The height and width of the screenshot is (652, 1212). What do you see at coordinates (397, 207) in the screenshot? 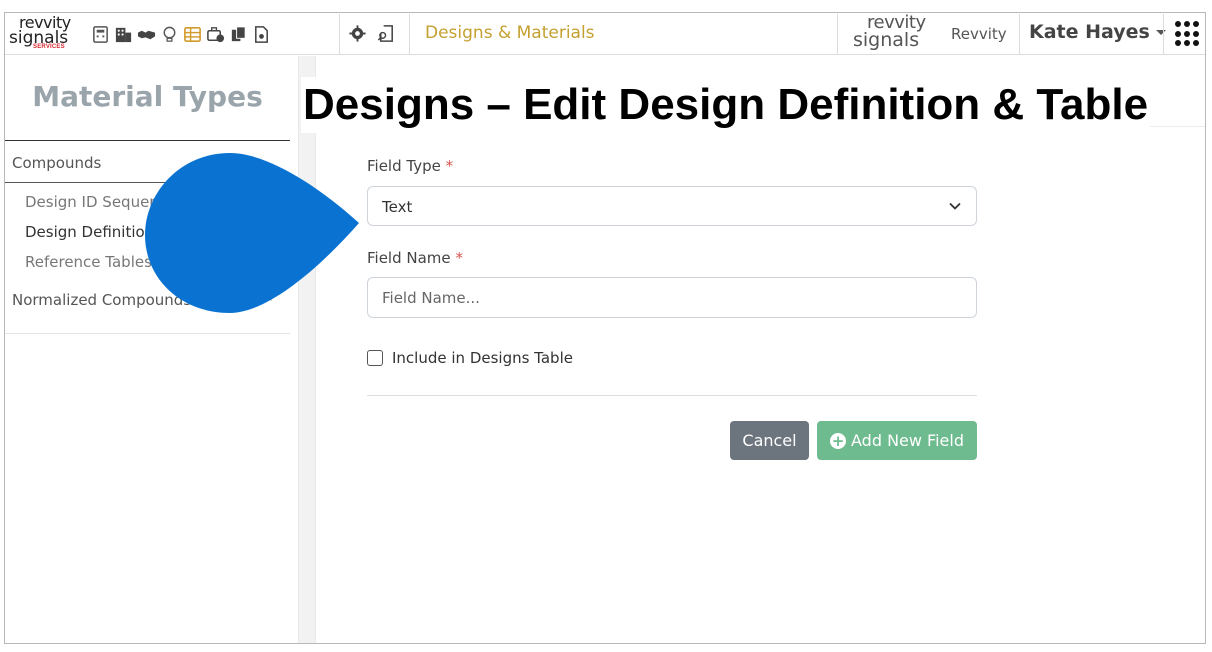
I see `field-type-value: Text` at bounding box center [397, 207].